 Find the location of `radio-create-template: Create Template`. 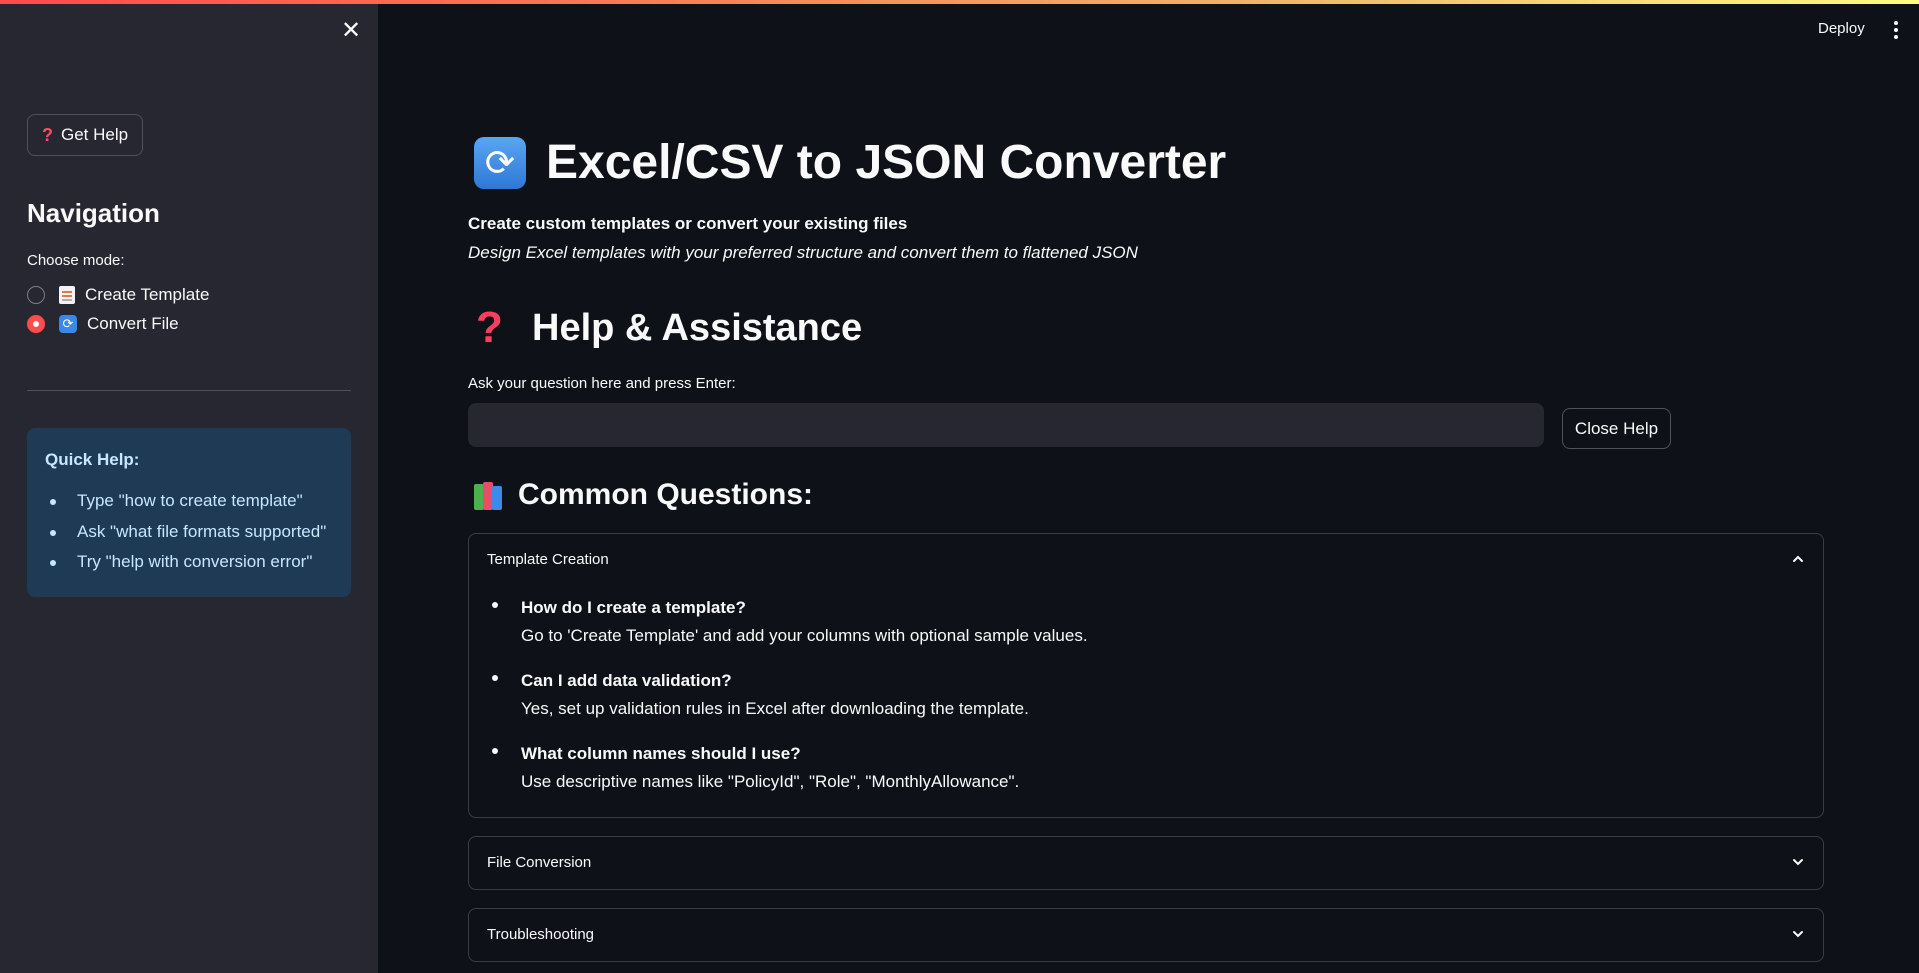

radio-create-template: Create Template is located at coordinates (118, 295).